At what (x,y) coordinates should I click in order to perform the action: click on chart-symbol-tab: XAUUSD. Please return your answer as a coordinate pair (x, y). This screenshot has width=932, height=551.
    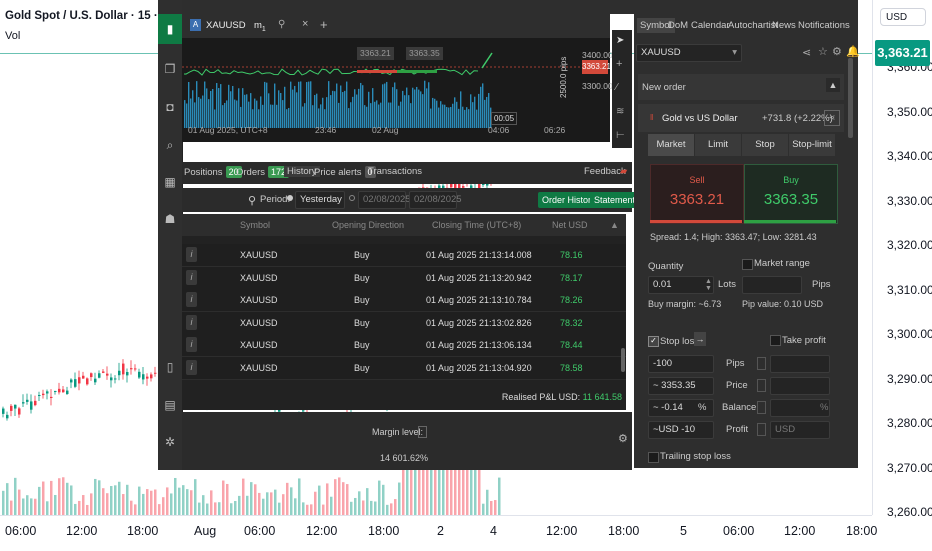
    Looking at the image, I should click on (226, 25).